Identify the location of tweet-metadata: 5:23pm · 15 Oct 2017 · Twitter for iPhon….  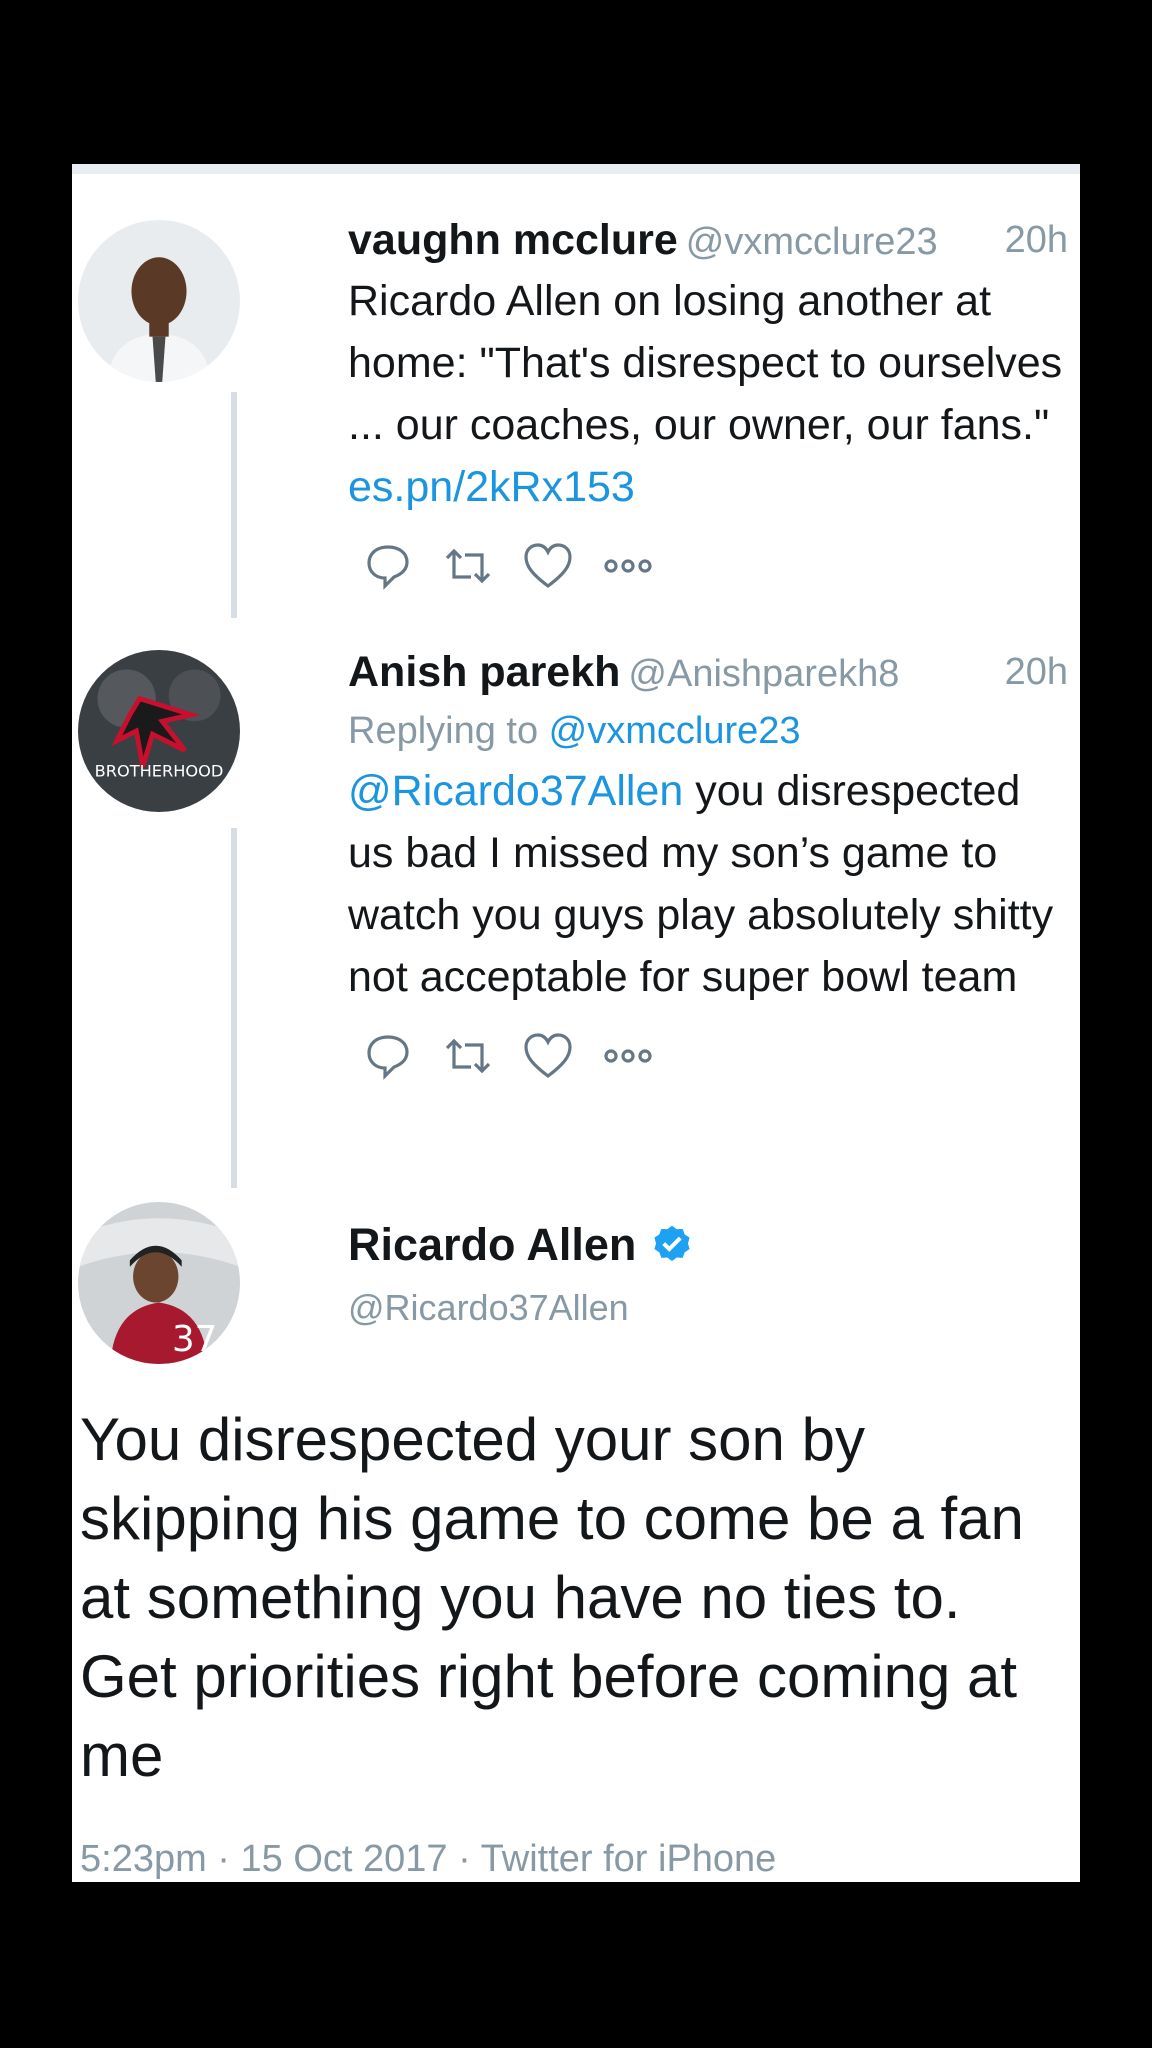
(428, 1859).